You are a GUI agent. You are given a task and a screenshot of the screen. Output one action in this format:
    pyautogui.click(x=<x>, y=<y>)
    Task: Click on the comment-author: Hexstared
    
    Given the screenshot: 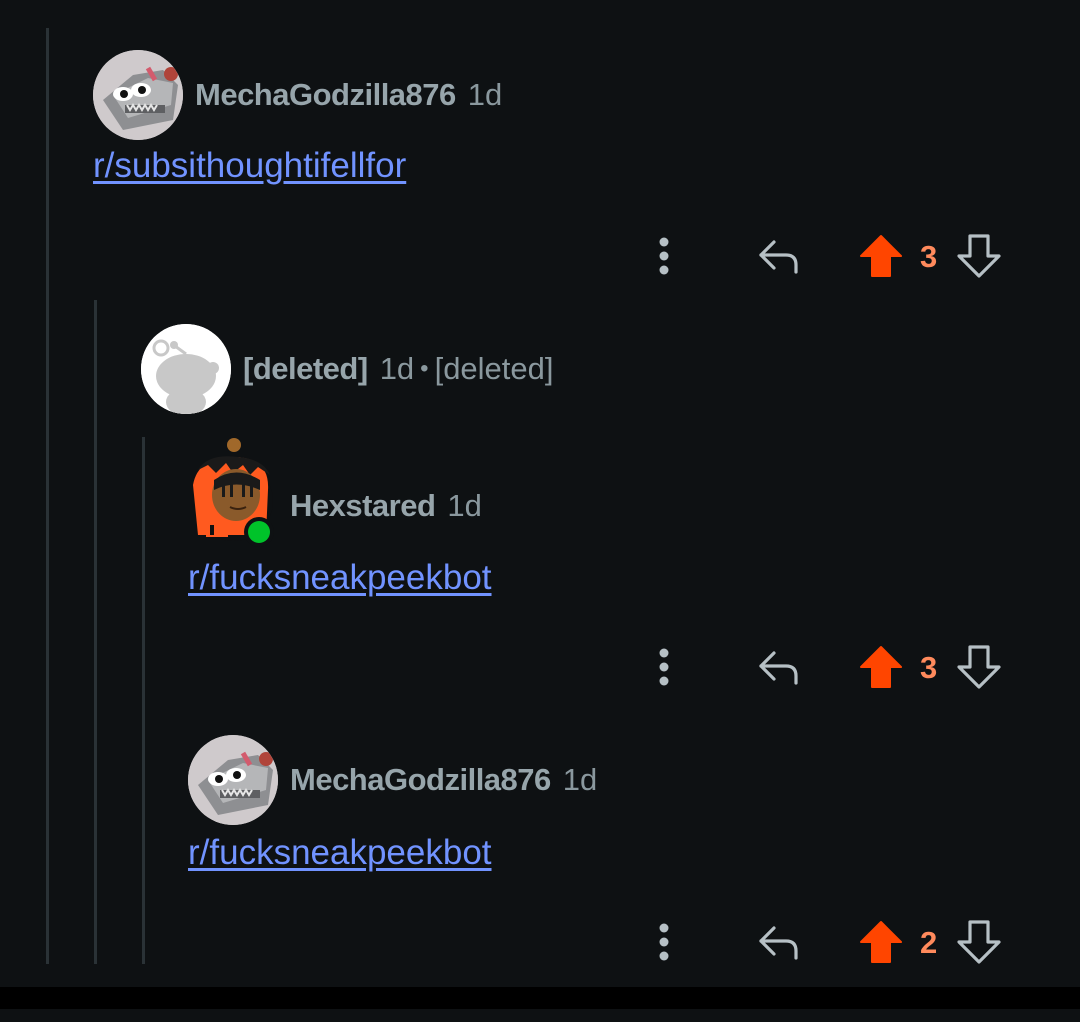 What is the action you would take?
    pyautogui.click(x=363, y=506)
    